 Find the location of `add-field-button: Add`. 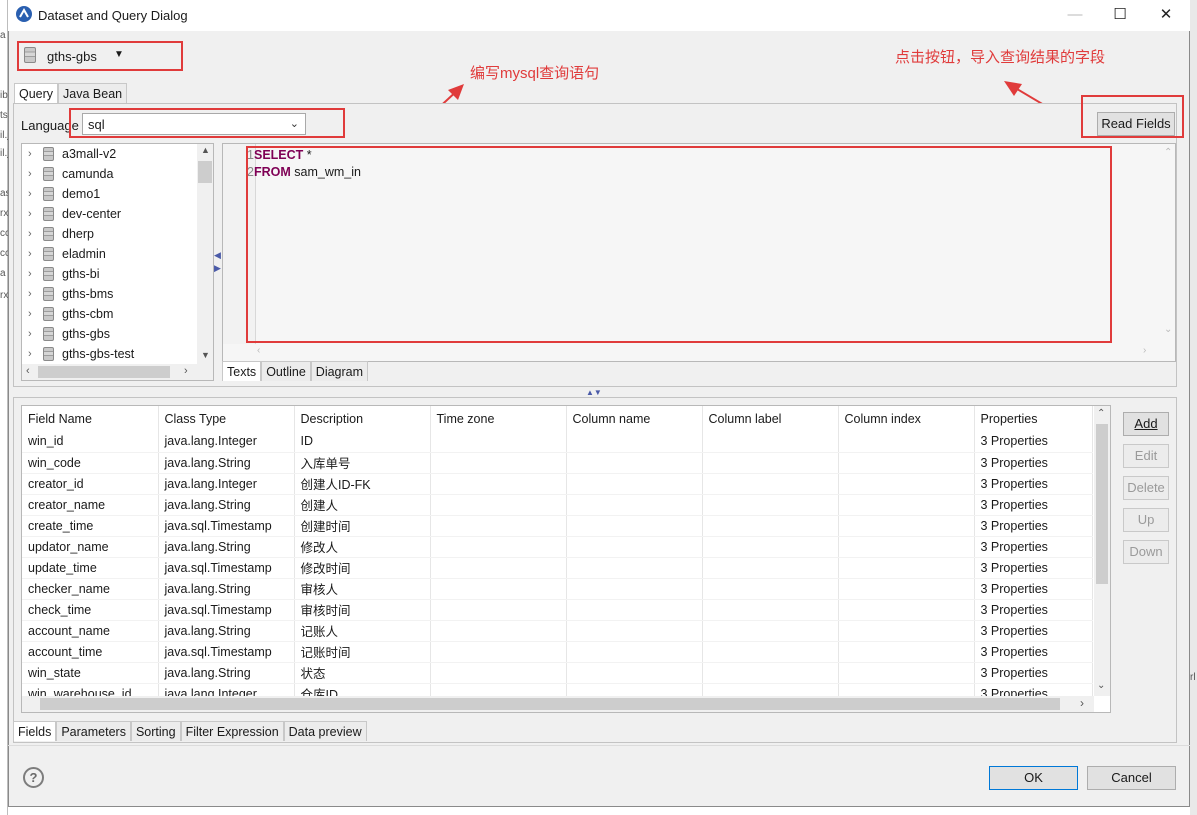

add-field-button: Add is located at coordinates (1146, 424).